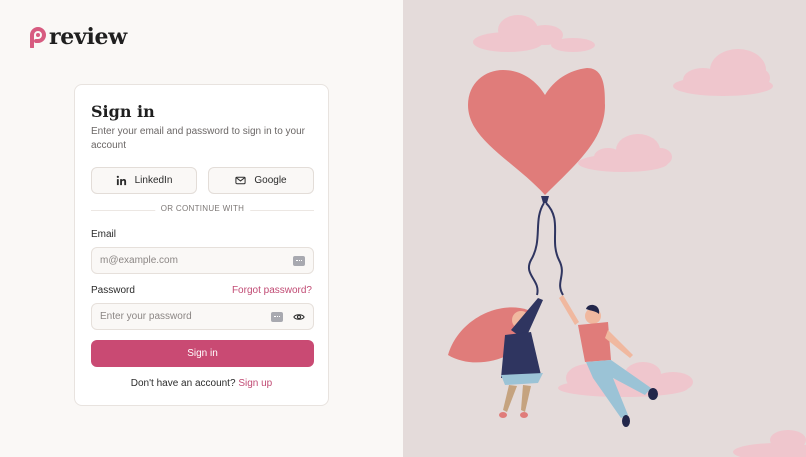 The image size is (806, 457). Describe the element at coordinates (202, 353) in the screenshot. I see `signin-button: Sign in` at that location.